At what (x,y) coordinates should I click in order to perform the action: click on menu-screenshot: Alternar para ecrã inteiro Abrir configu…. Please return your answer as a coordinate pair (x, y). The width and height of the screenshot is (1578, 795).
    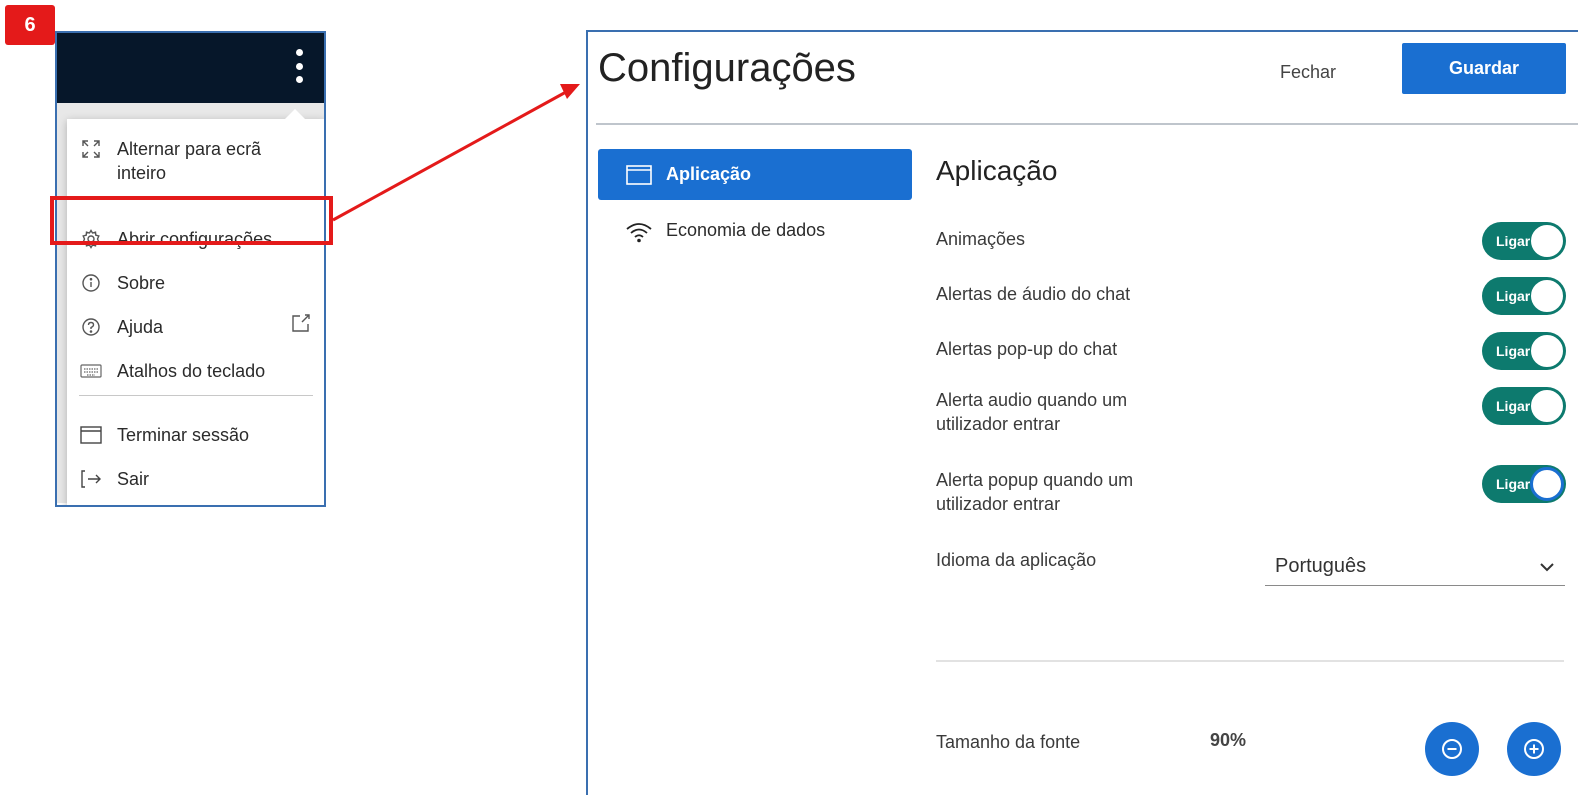
    Looking at the image, I should click on (190, 269).